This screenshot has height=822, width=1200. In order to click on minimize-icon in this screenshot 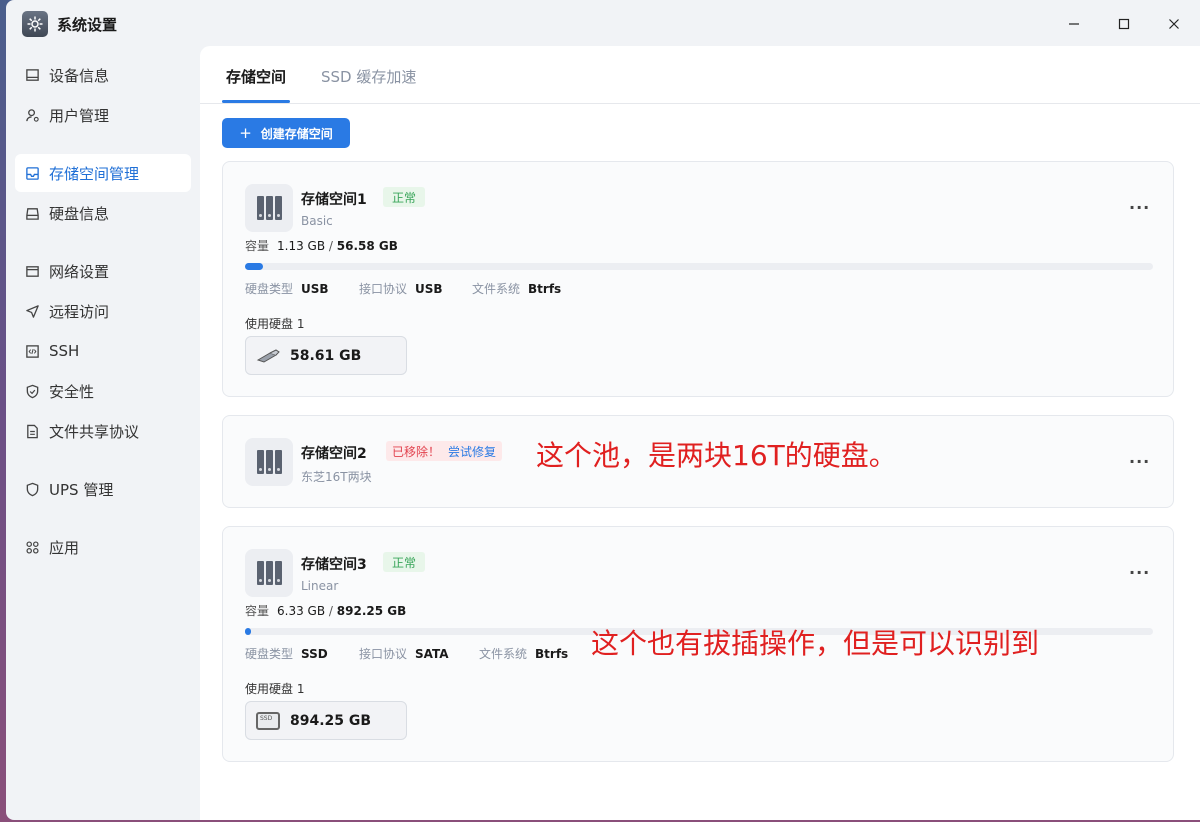, I will do `click(1074, 24)`.